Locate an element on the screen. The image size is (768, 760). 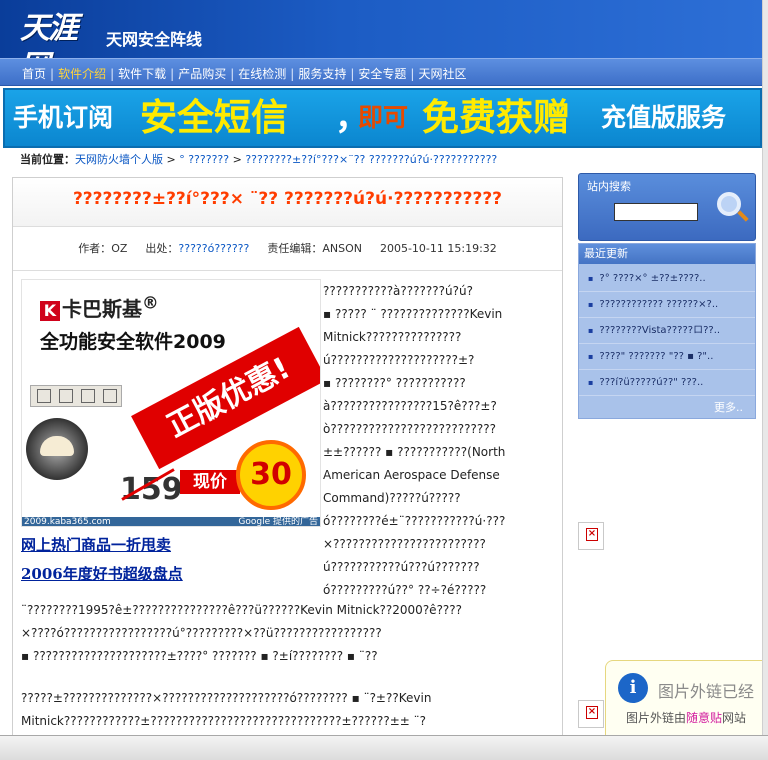
nav-item-online-check: 在线检测 is located at coordinates (262, 74).